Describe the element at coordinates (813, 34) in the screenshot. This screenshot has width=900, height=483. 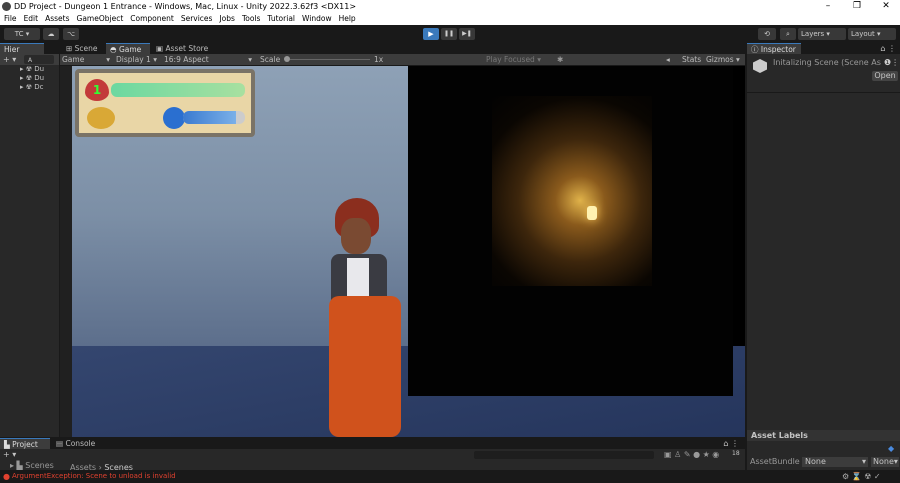
I see `layers-label: Layers` at that location.